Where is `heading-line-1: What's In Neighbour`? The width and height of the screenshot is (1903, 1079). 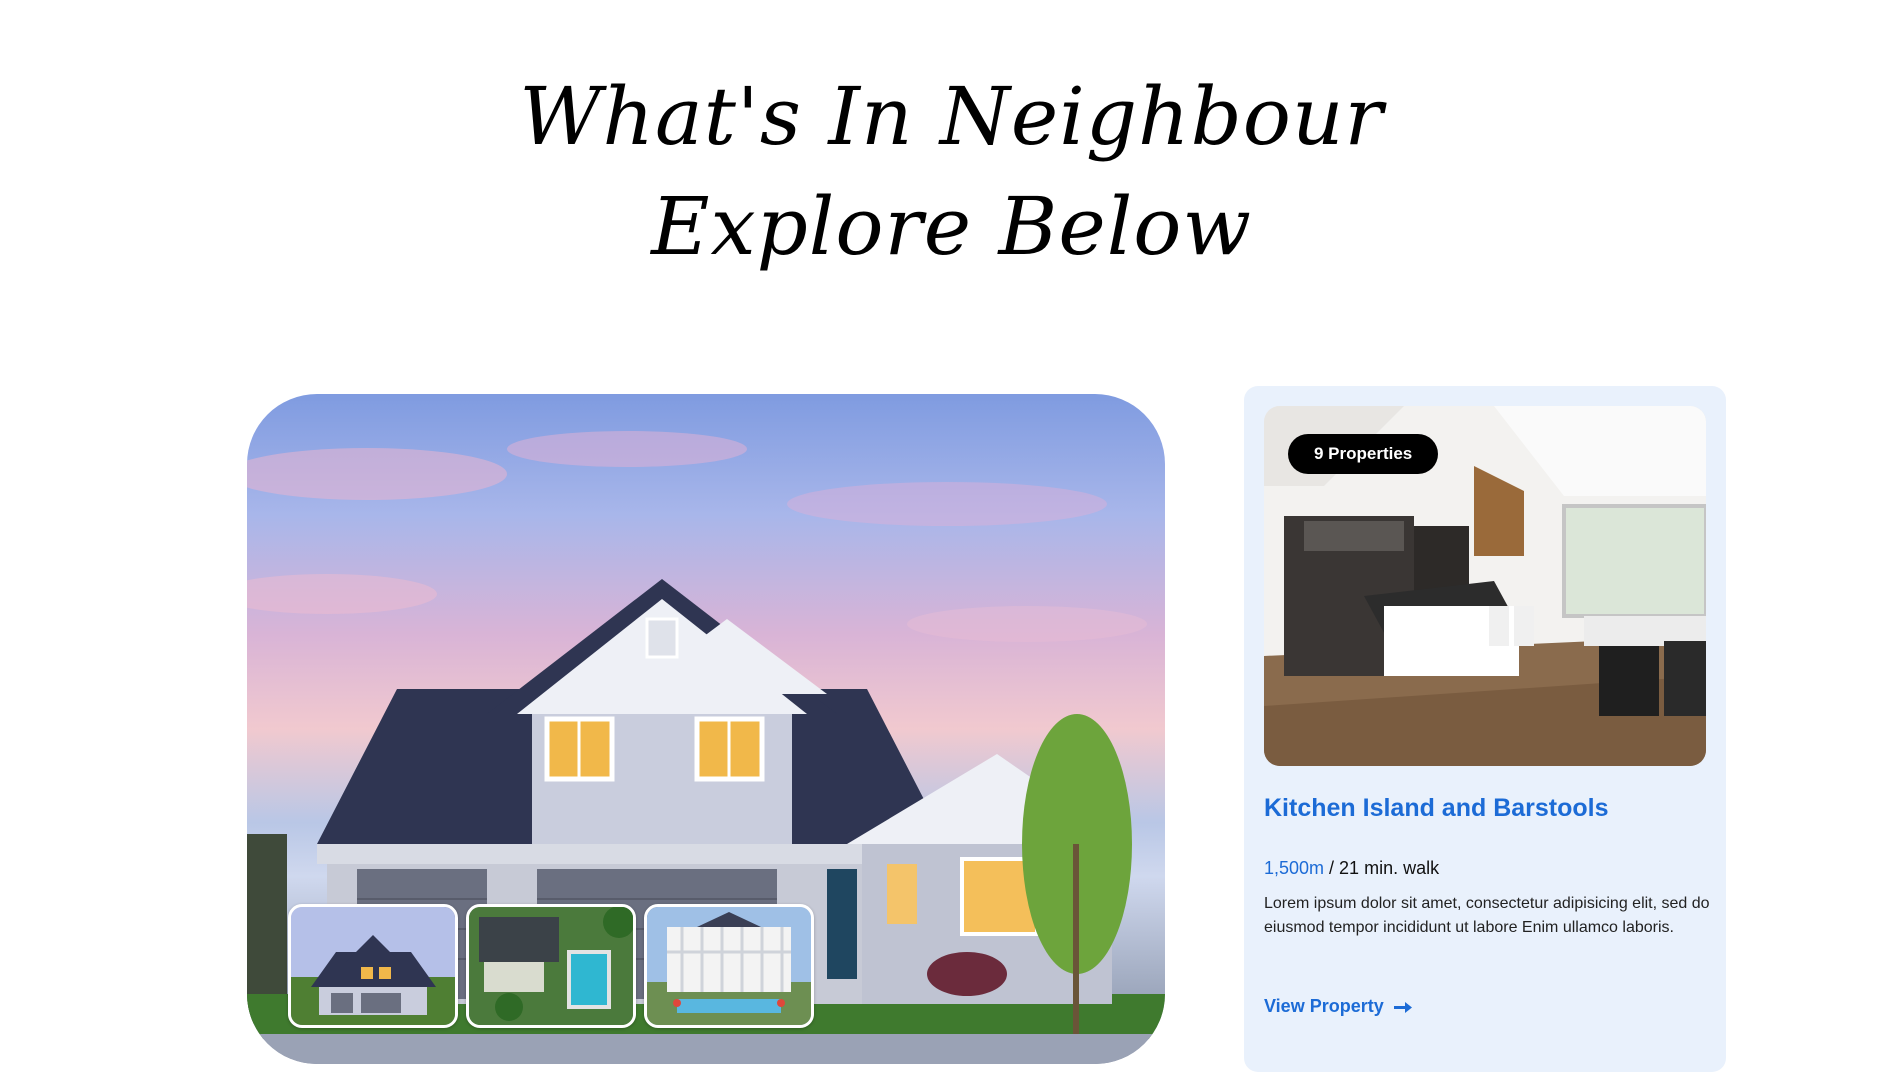 heading-line-1: What's In Neighbour is located at coordinates (951, 116).